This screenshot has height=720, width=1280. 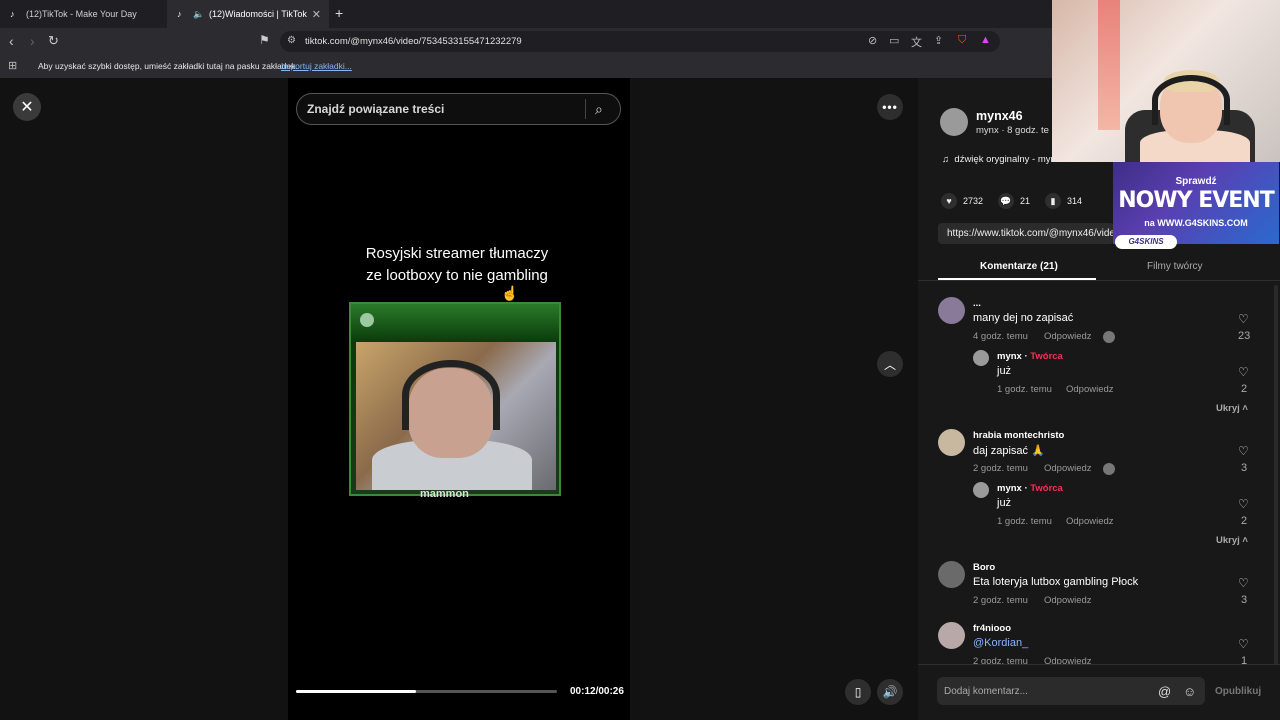 What do you see at coordinates (356, 691) in the screenshot?
I see `progress-fill` at bounding box center [356, 691].